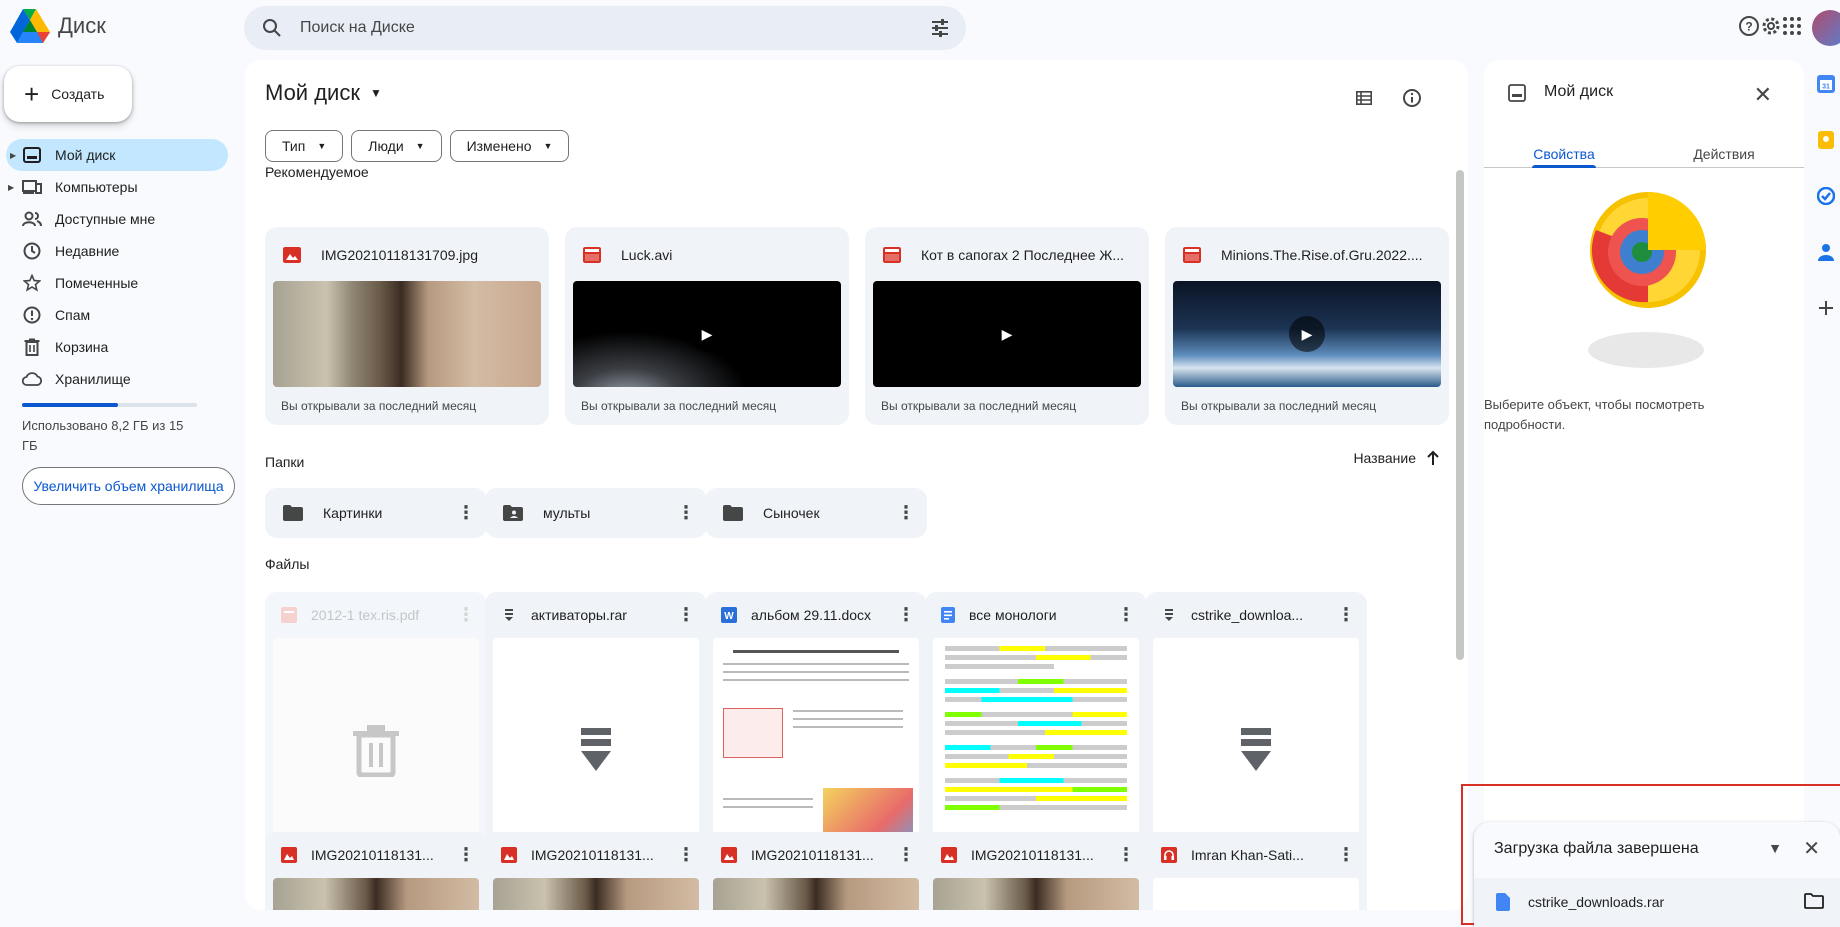  I want to click on add-addon-icon, so click(1826, 308).